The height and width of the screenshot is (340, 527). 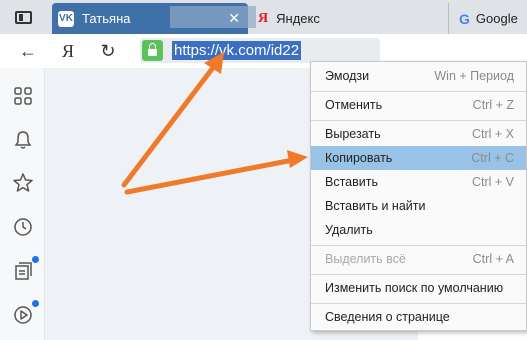 I want to click on menu-item-label: Изменить поиск по умолчанию, so click(x=414, y=288).